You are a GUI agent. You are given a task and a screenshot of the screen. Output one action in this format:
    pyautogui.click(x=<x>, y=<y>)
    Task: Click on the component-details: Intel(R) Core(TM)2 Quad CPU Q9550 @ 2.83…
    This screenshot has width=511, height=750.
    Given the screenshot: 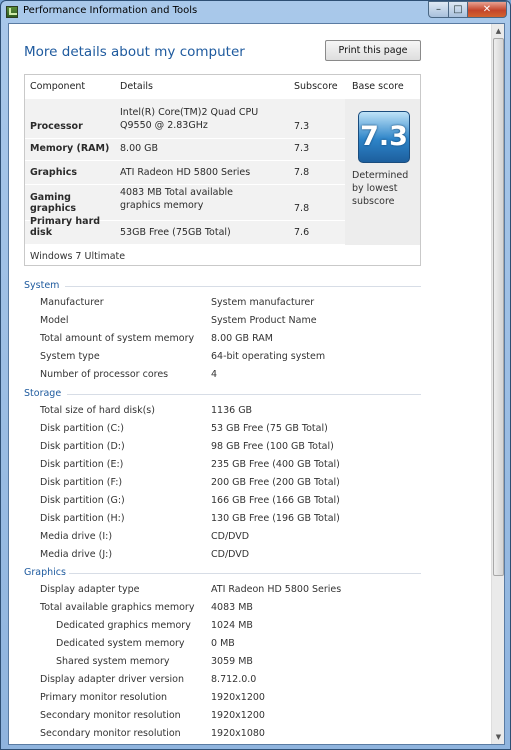 What is the action you would take?
    pyautogui.click(x=189, y=119)
    